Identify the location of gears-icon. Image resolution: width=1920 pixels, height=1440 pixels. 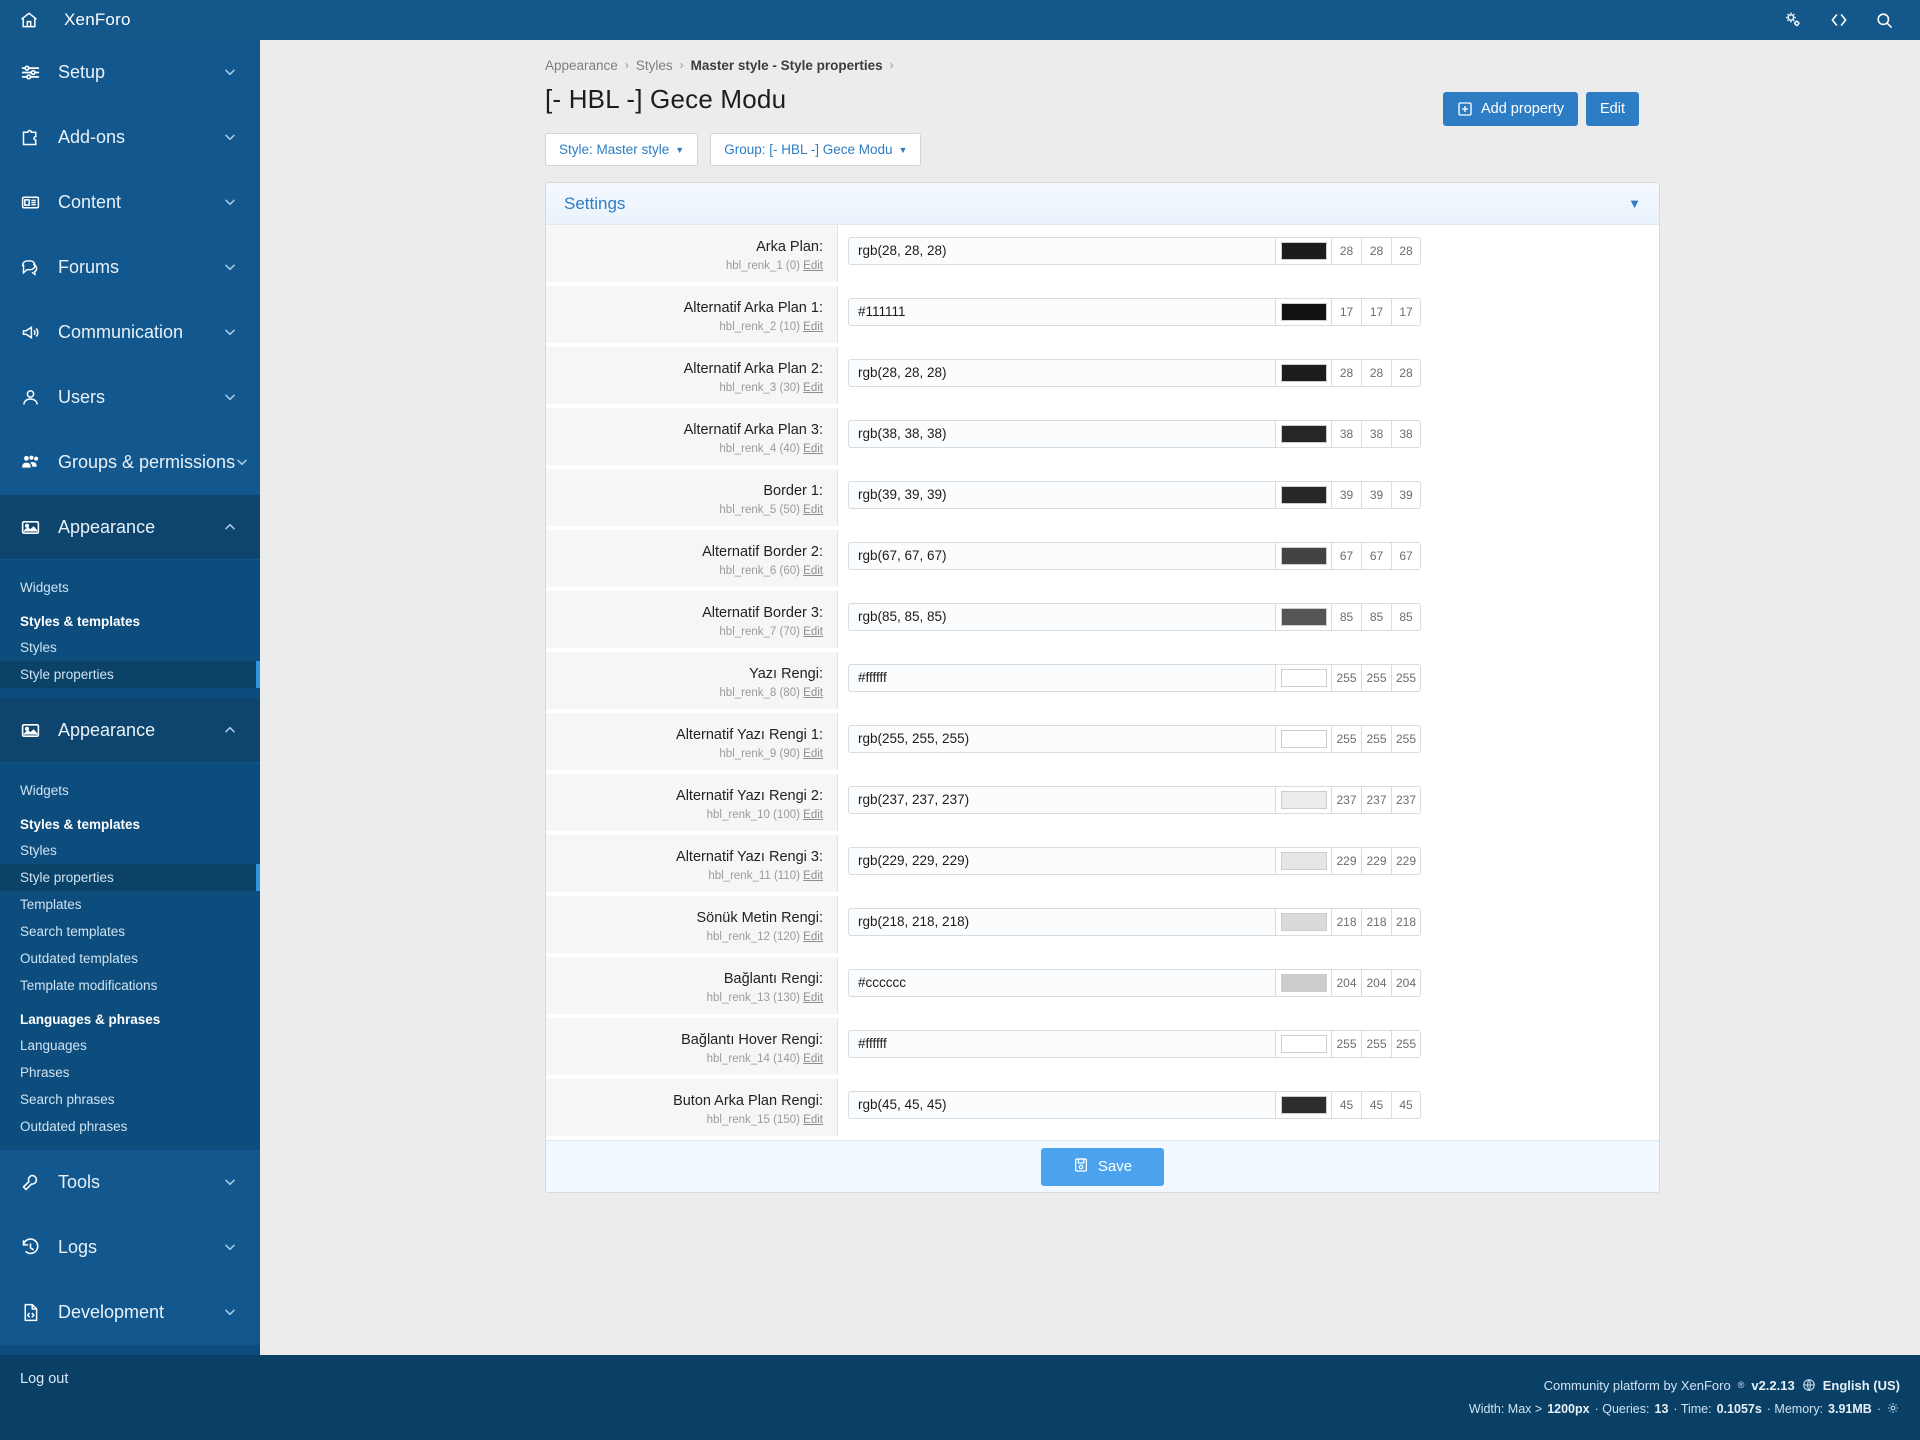
(1793, 20).